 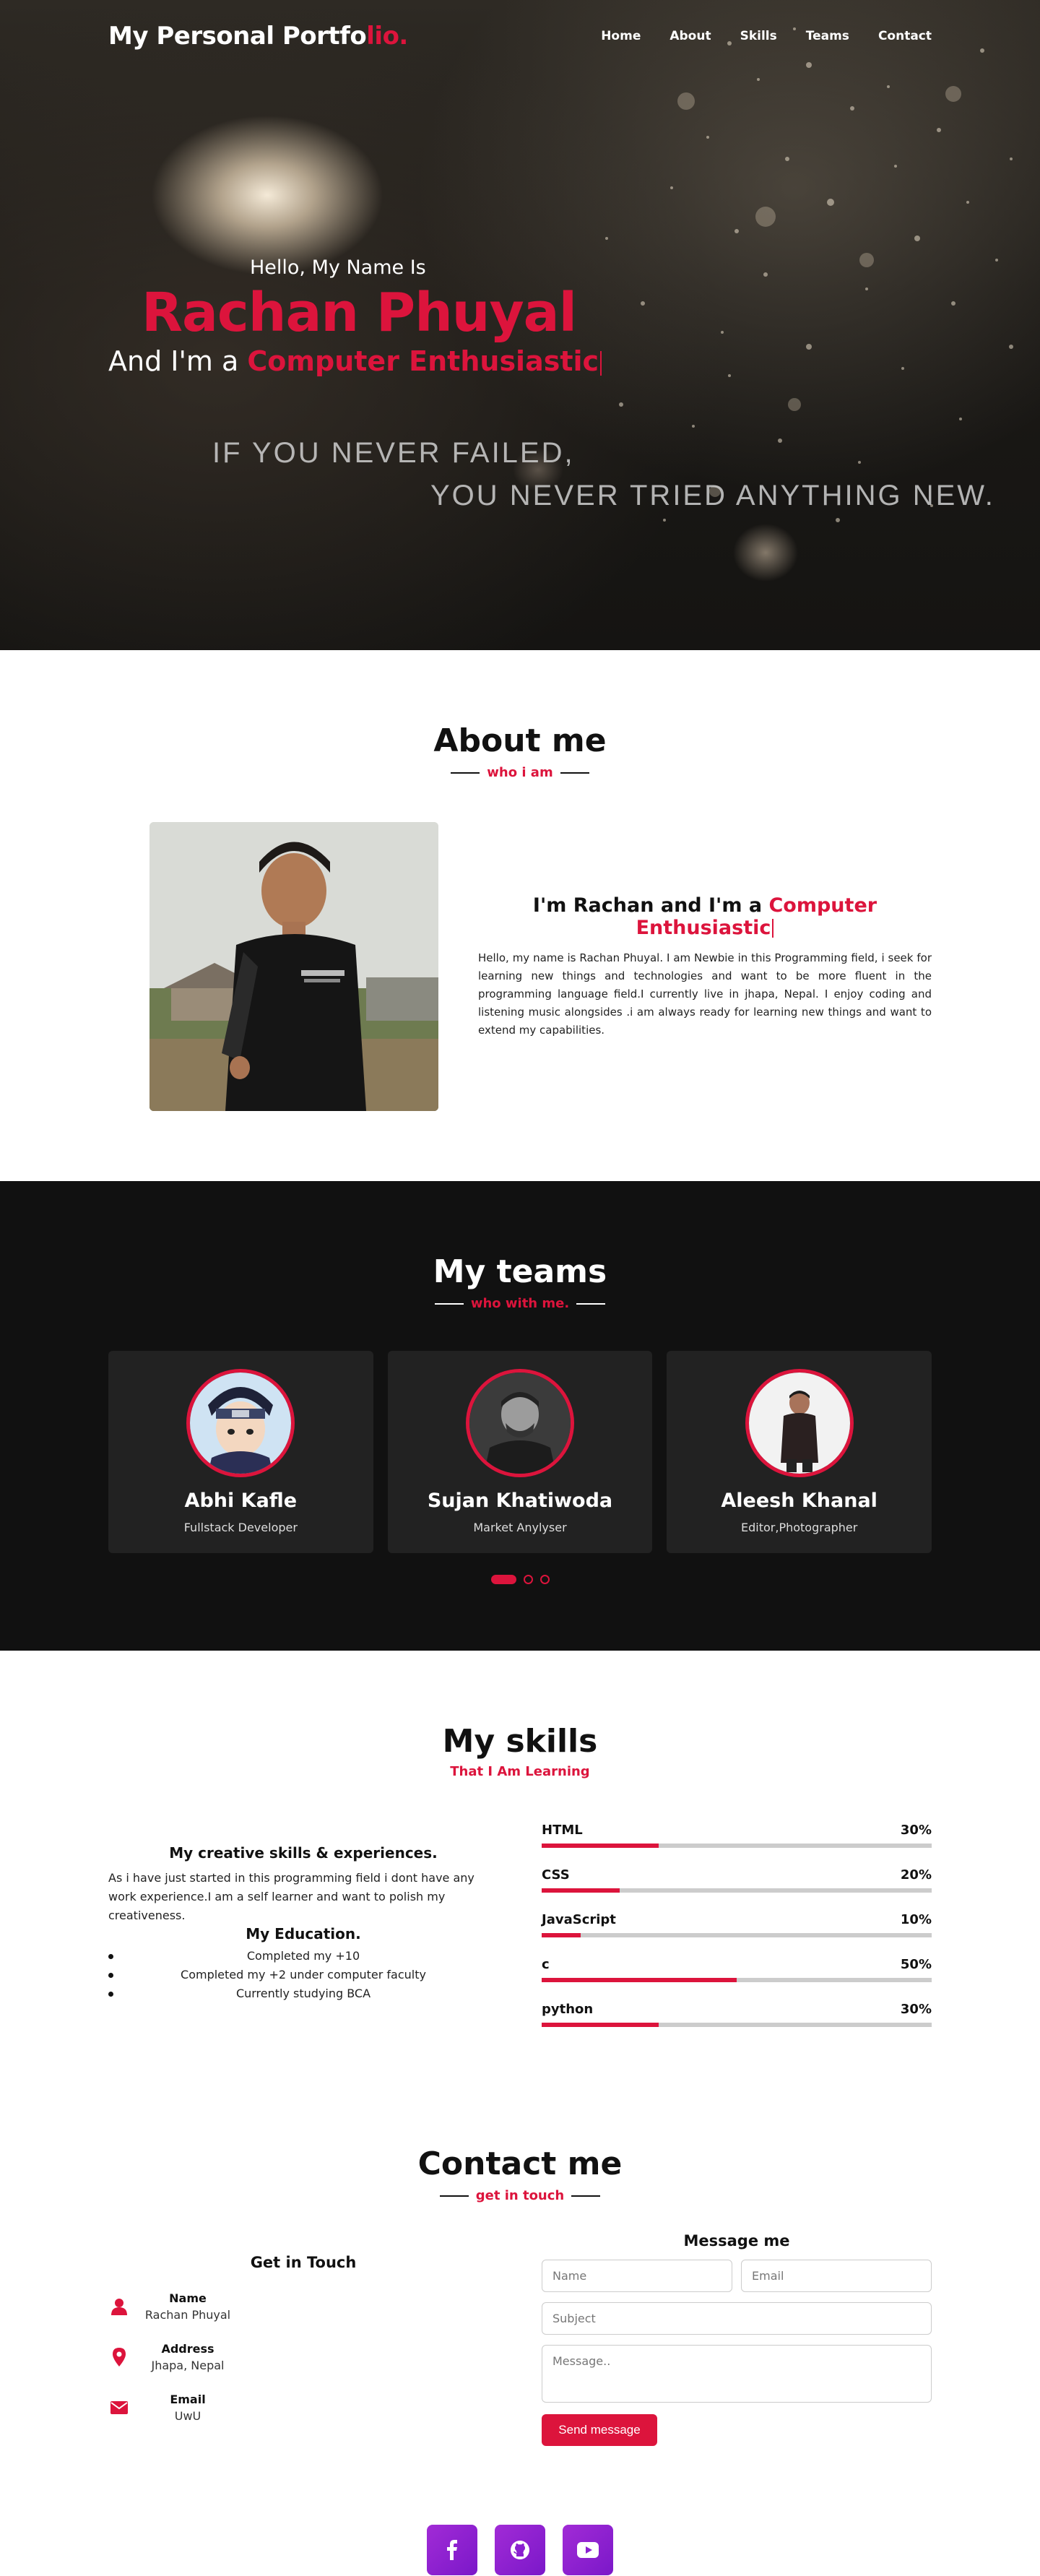 What do you see at coordinates (503, 1580) in the screenshot?
I see `carousel-dot-active` at bounding box center [503, 1580].